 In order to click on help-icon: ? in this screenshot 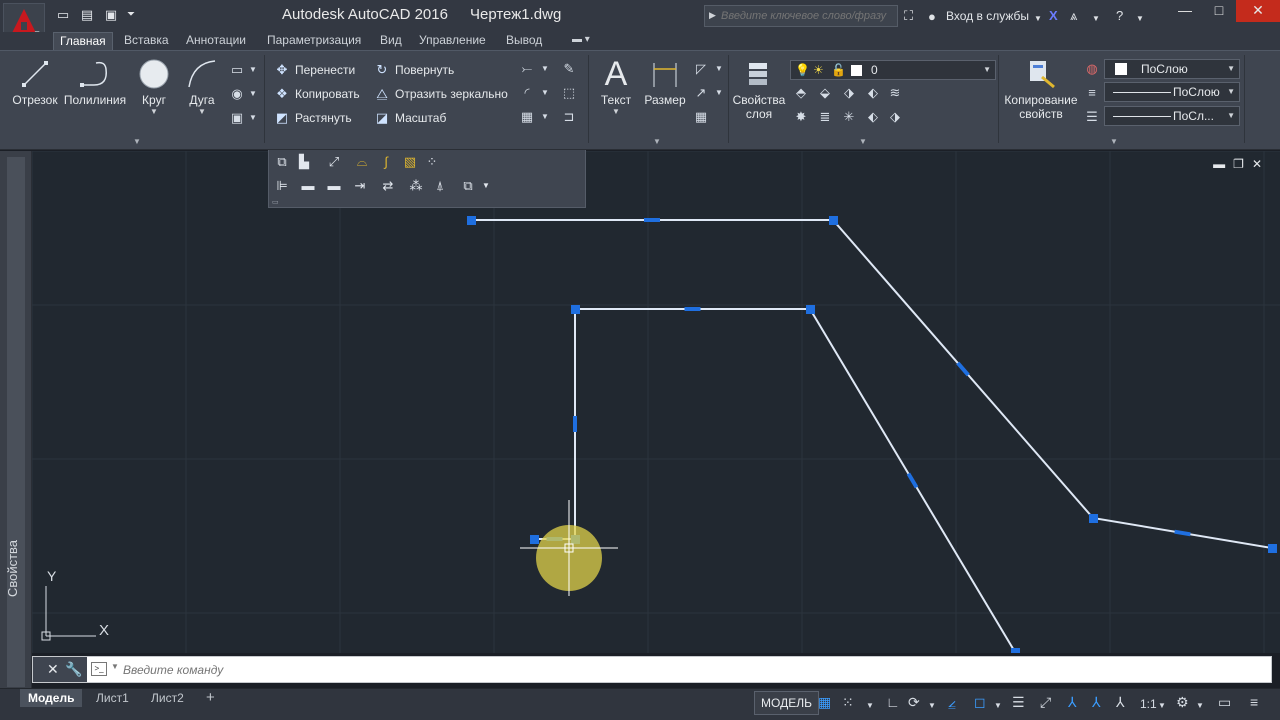, I will do `click(1119, 16)`.